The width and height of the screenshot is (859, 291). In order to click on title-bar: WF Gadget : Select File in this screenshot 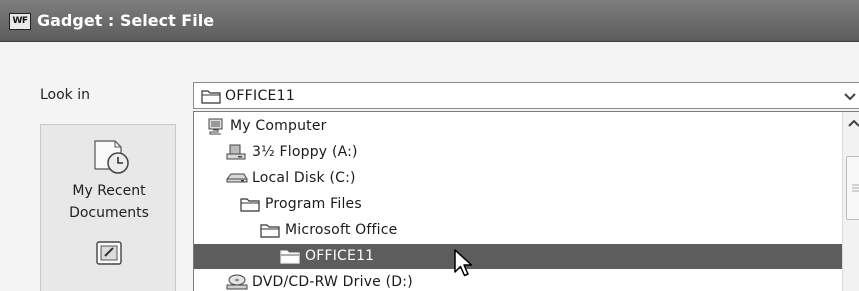, I will do `click(429, 21)`.